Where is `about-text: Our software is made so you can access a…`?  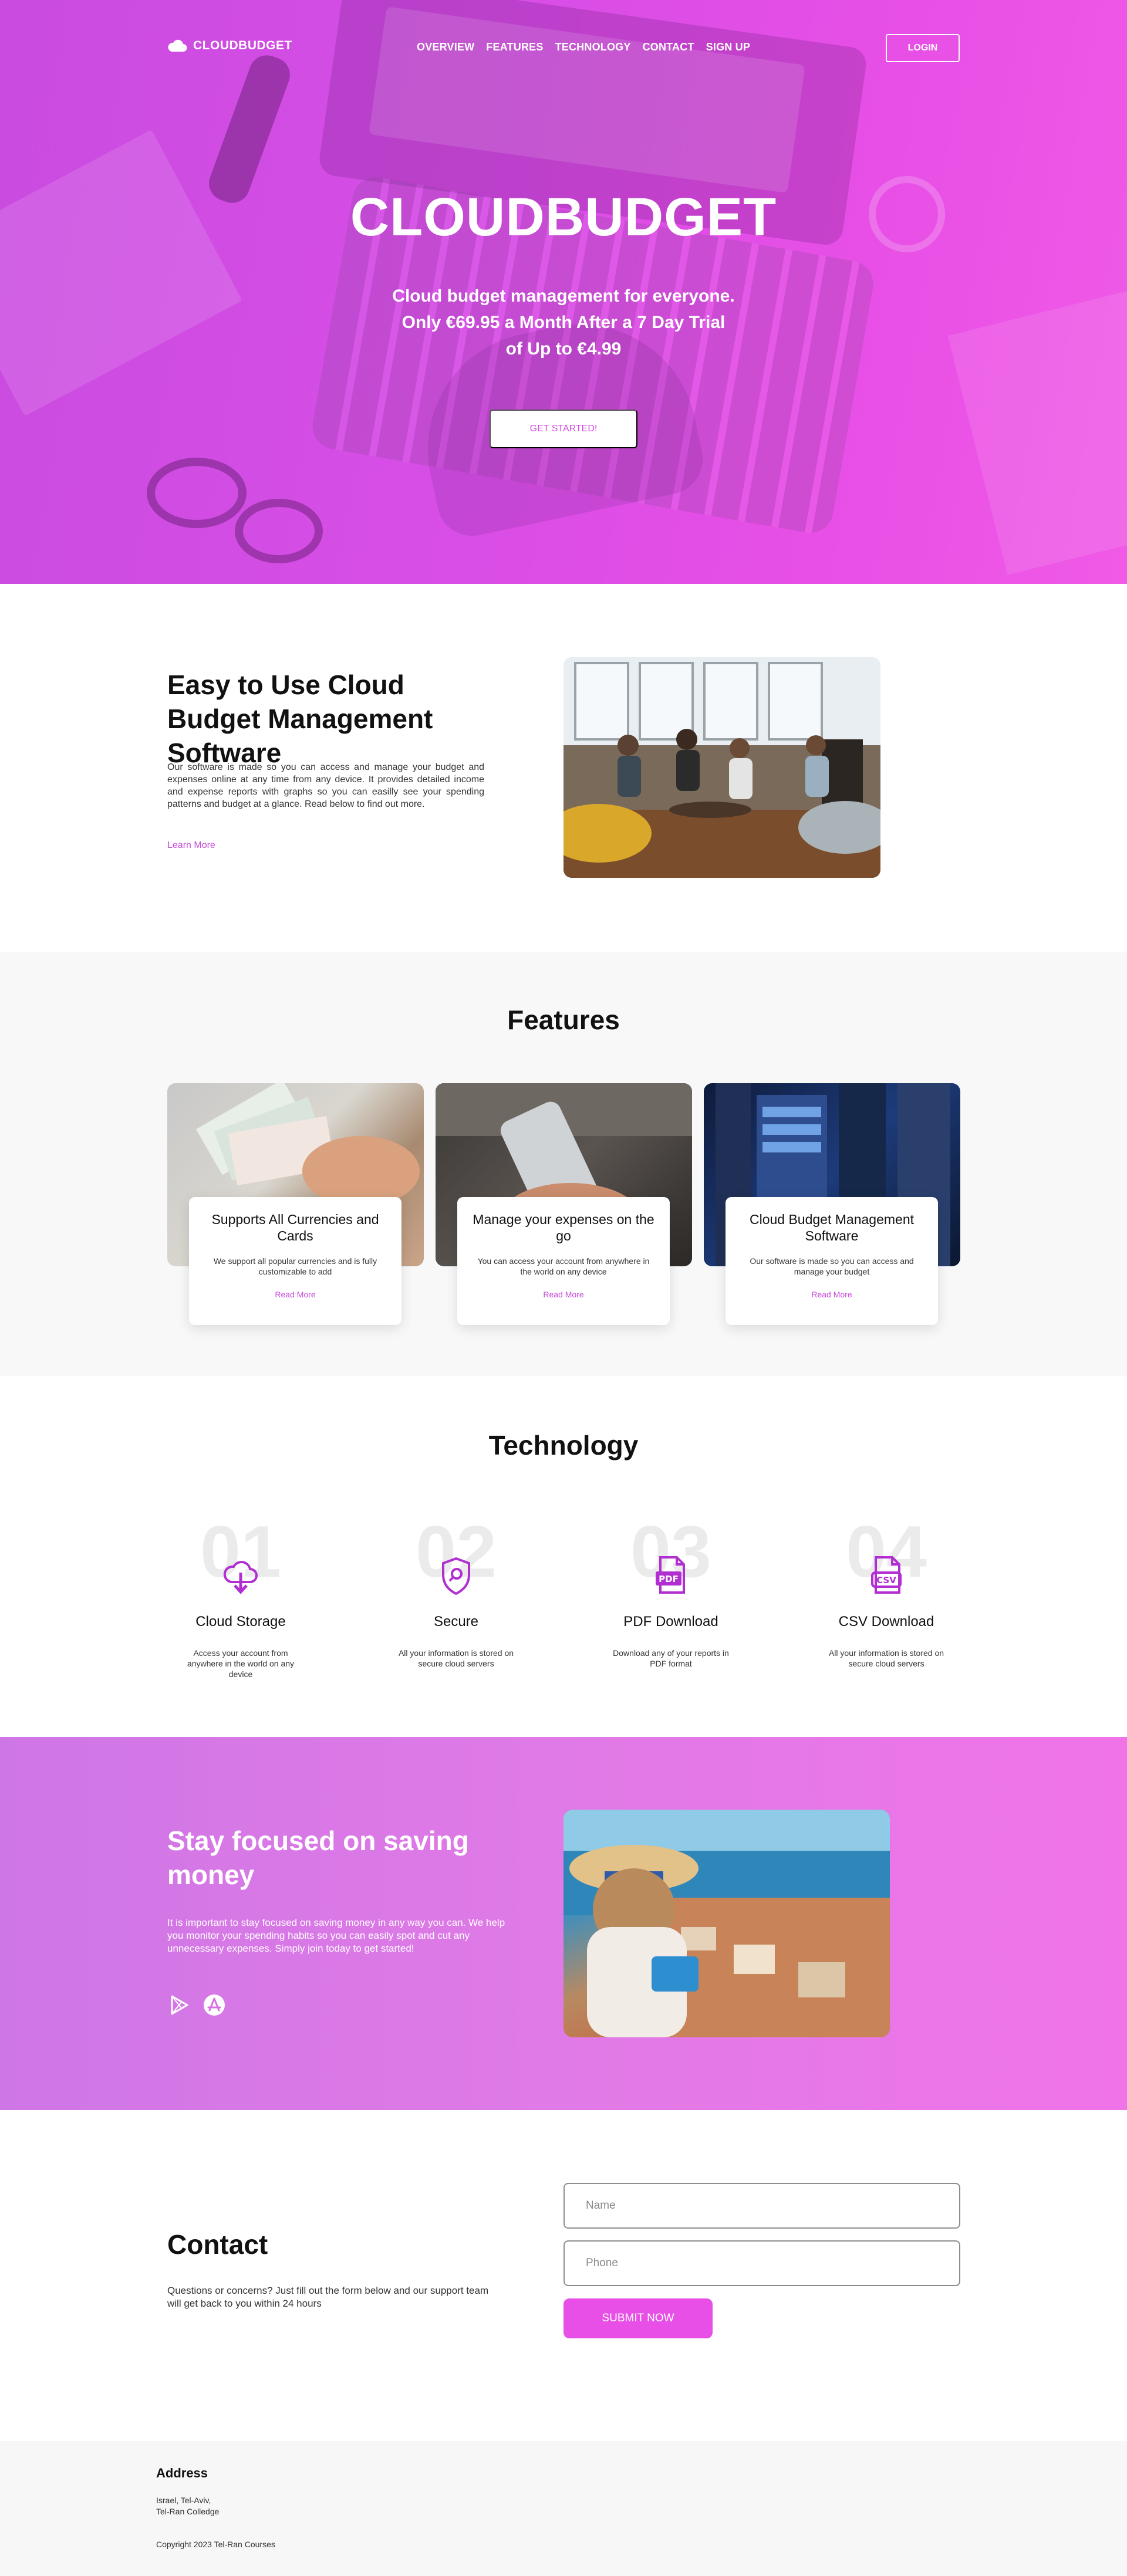
about-text: Our software is made so you can access a… is located at coordinates (326, 785).